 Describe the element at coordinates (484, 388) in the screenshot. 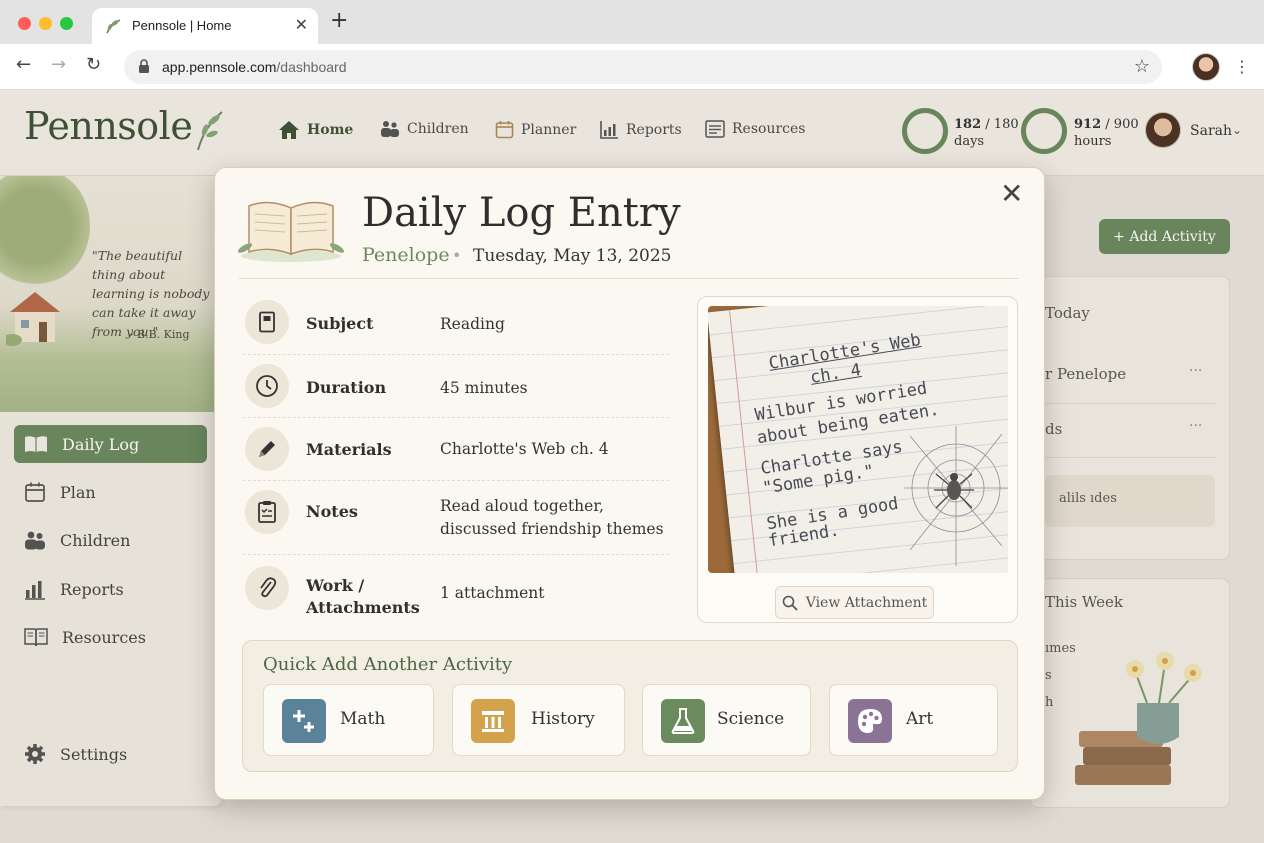

I see `field-value: 45 minutes` at that location.